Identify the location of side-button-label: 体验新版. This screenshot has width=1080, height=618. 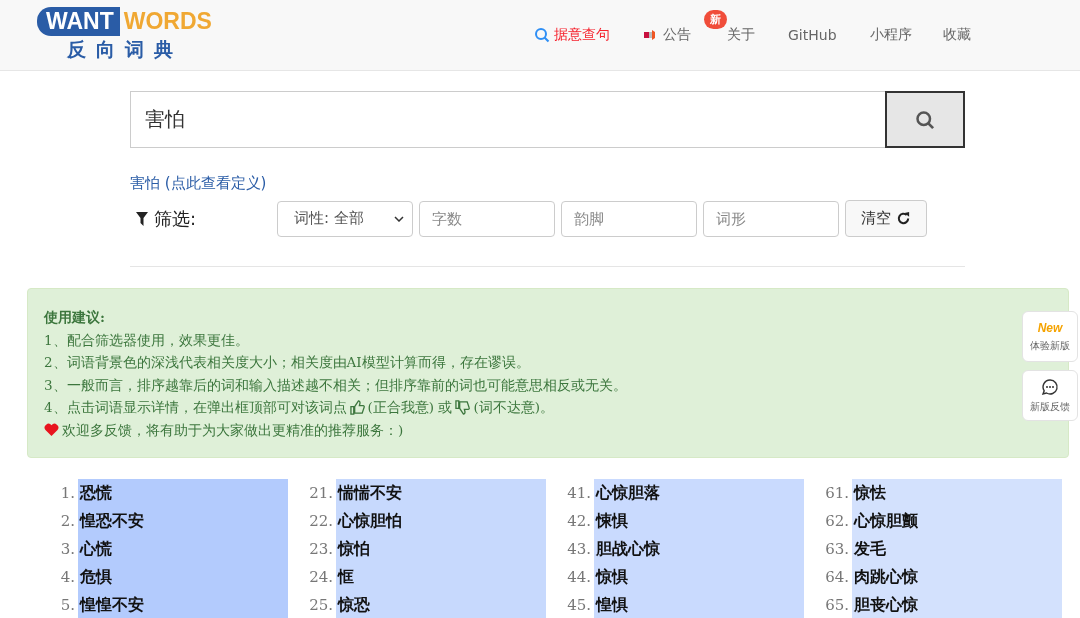
(1050, 345).